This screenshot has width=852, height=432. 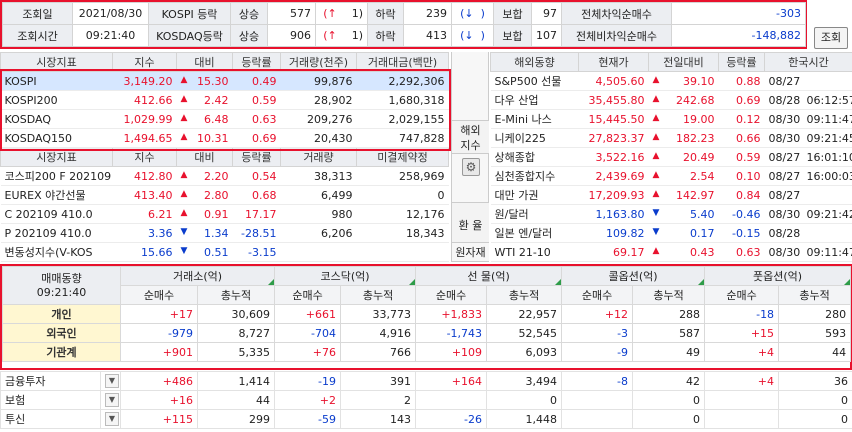 I want to click on net-buy-cell: +109, so click(x=451, y=352).